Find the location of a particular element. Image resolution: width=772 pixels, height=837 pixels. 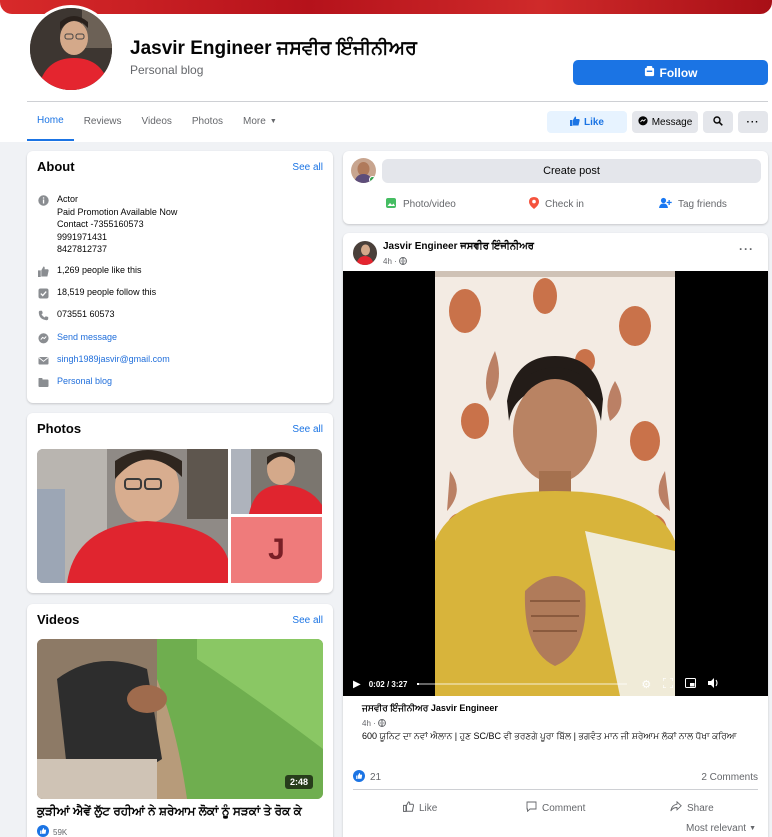

about-phone: 073551 60573 is located at coordinates (76, 314).